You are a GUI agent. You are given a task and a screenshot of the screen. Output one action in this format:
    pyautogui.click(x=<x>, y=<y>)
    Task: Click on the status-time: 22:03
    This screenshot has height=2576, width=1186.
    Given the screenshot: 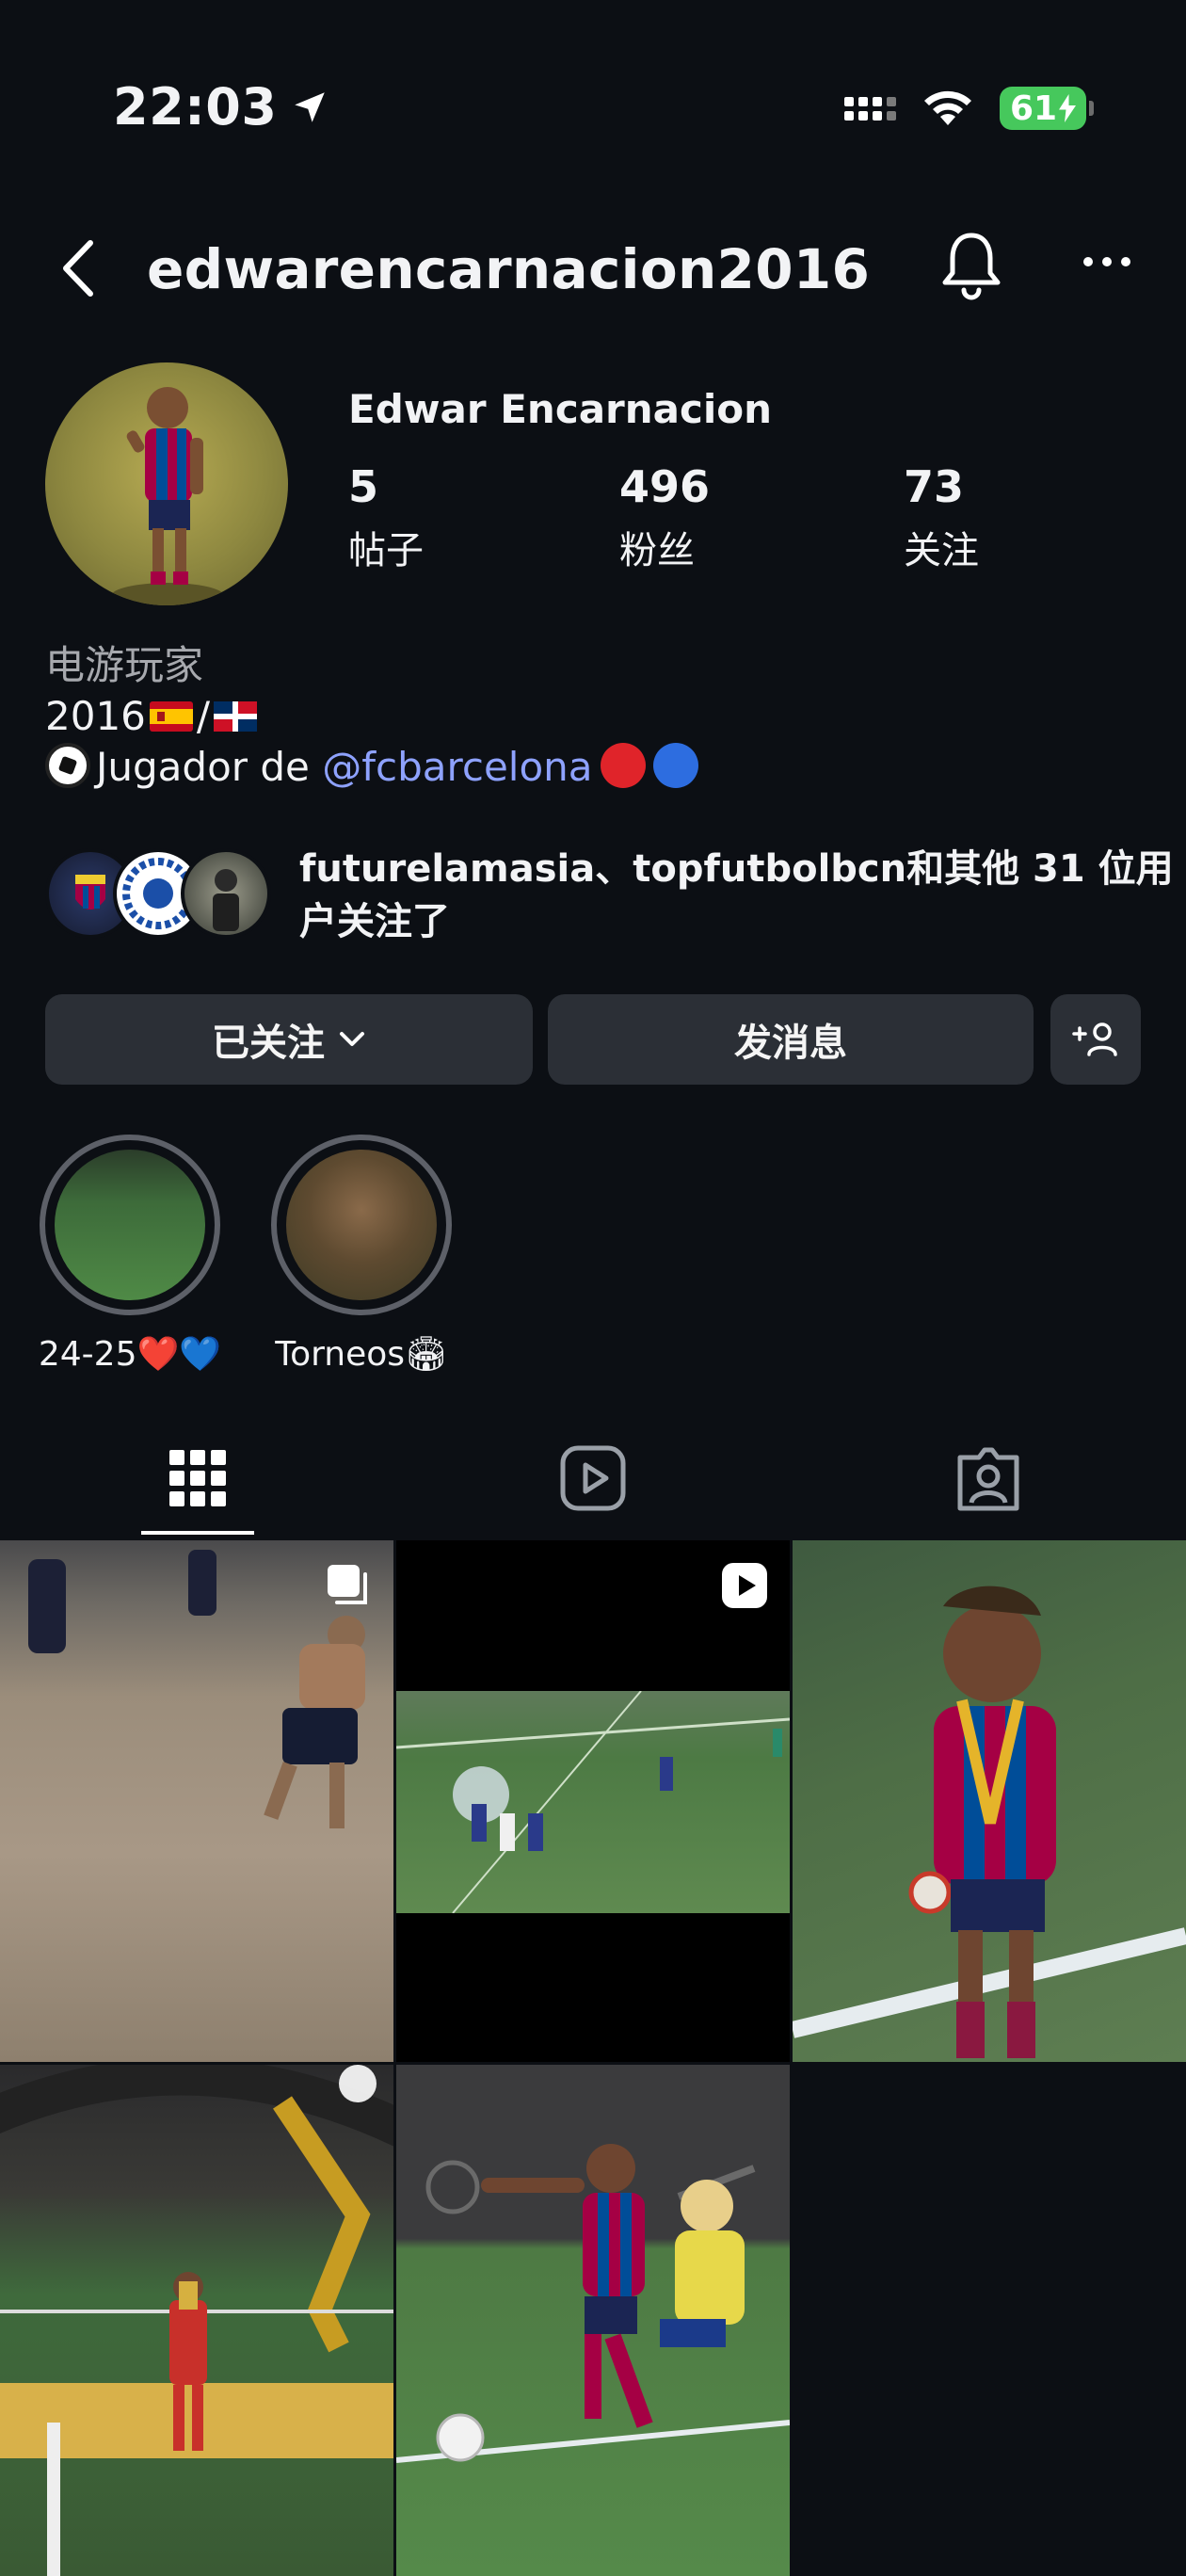 What is the action you would take?
    pyautogui.click(x=221, y=107)
    